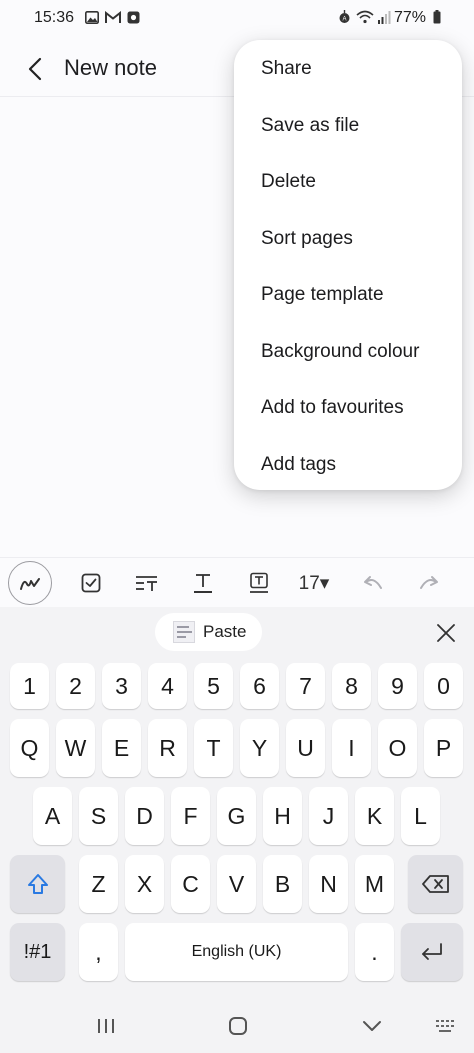 This screenshot has height=1053, width=474. I want to click on key-s: S, so click(98, 816).